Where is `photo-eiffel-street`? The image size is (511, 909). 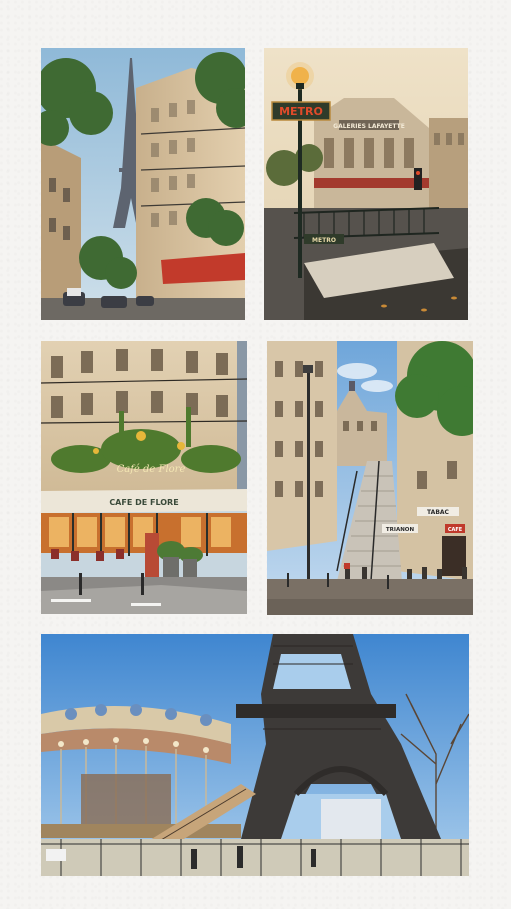 photo-eiffel-street is located at coordinates (143, 184).